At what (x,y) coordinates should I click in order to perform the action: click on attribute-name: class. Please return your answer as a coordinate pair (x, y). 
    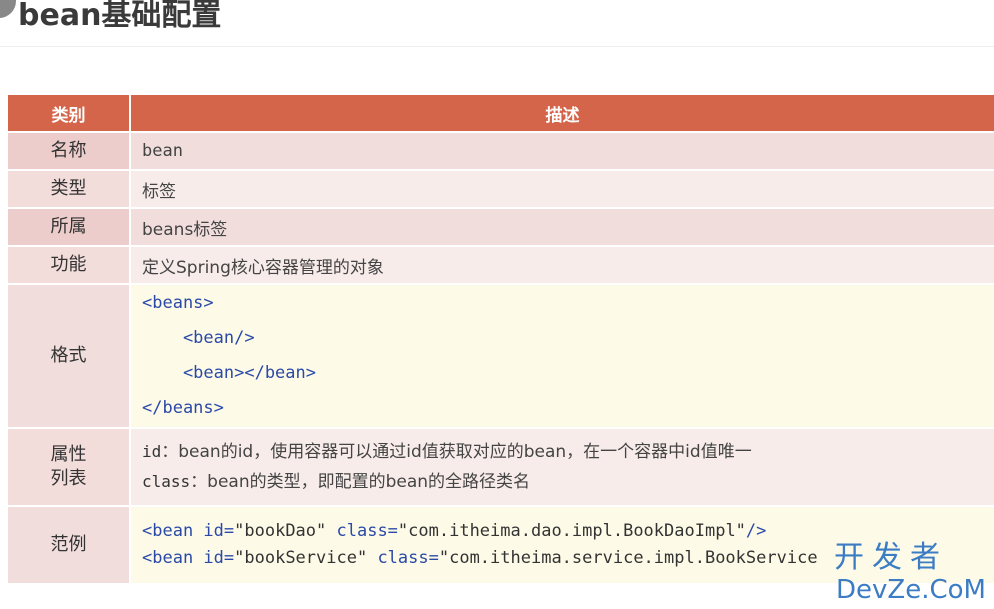
    Looking at the image, I should click on (166, 481).